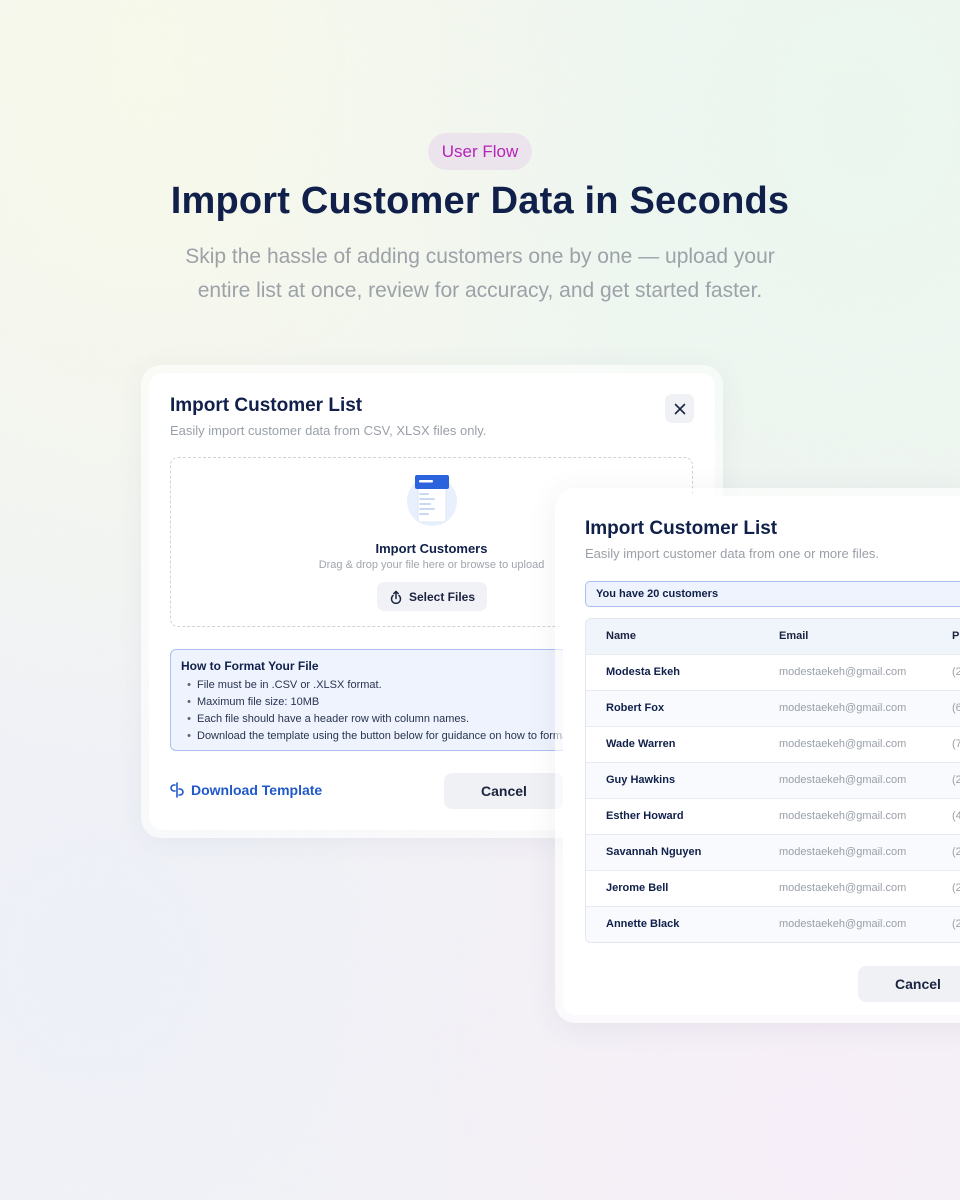 The height and width of the screenshot is (1200, 960). I want to click on cell-phone: (7, so click(956, 744).